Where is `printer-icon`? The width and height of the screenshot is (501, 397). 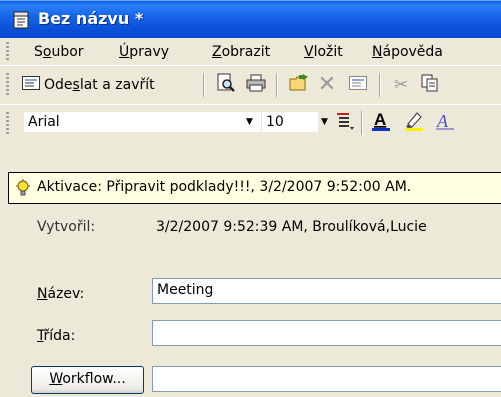
printer-icon is located at coordinates (256, 85).